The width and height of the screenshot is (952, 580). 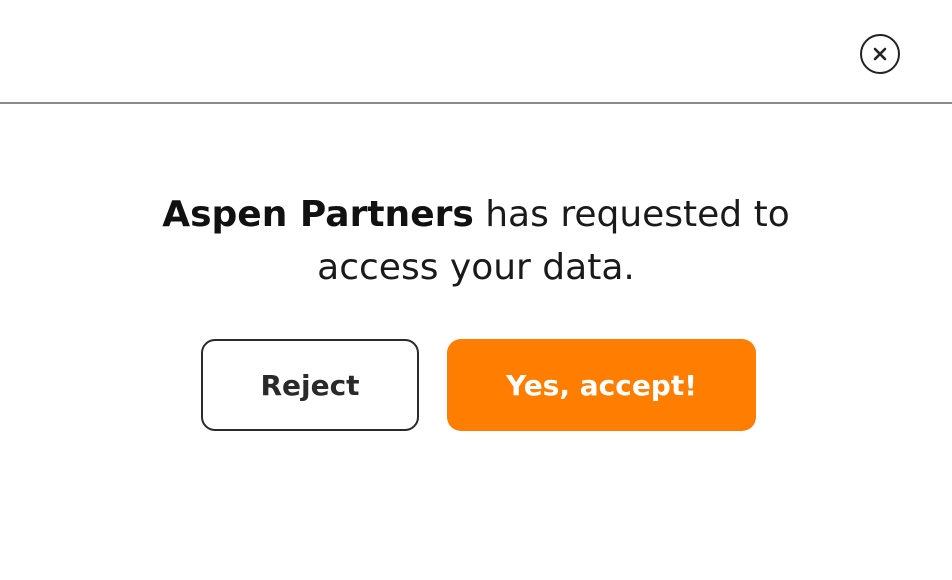 What do you see at coordinates (476, 267) in the screenshot?
I see `message-line2-text: access your data.` at bounding box center [476, 267].